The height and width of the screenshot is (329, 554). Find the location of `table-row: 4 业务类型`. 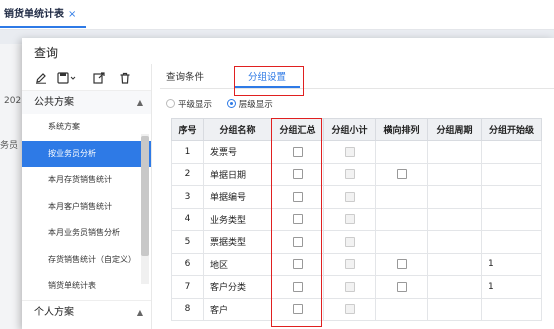

table-row: 4 业务类型 is located at coordinates (356, 219).